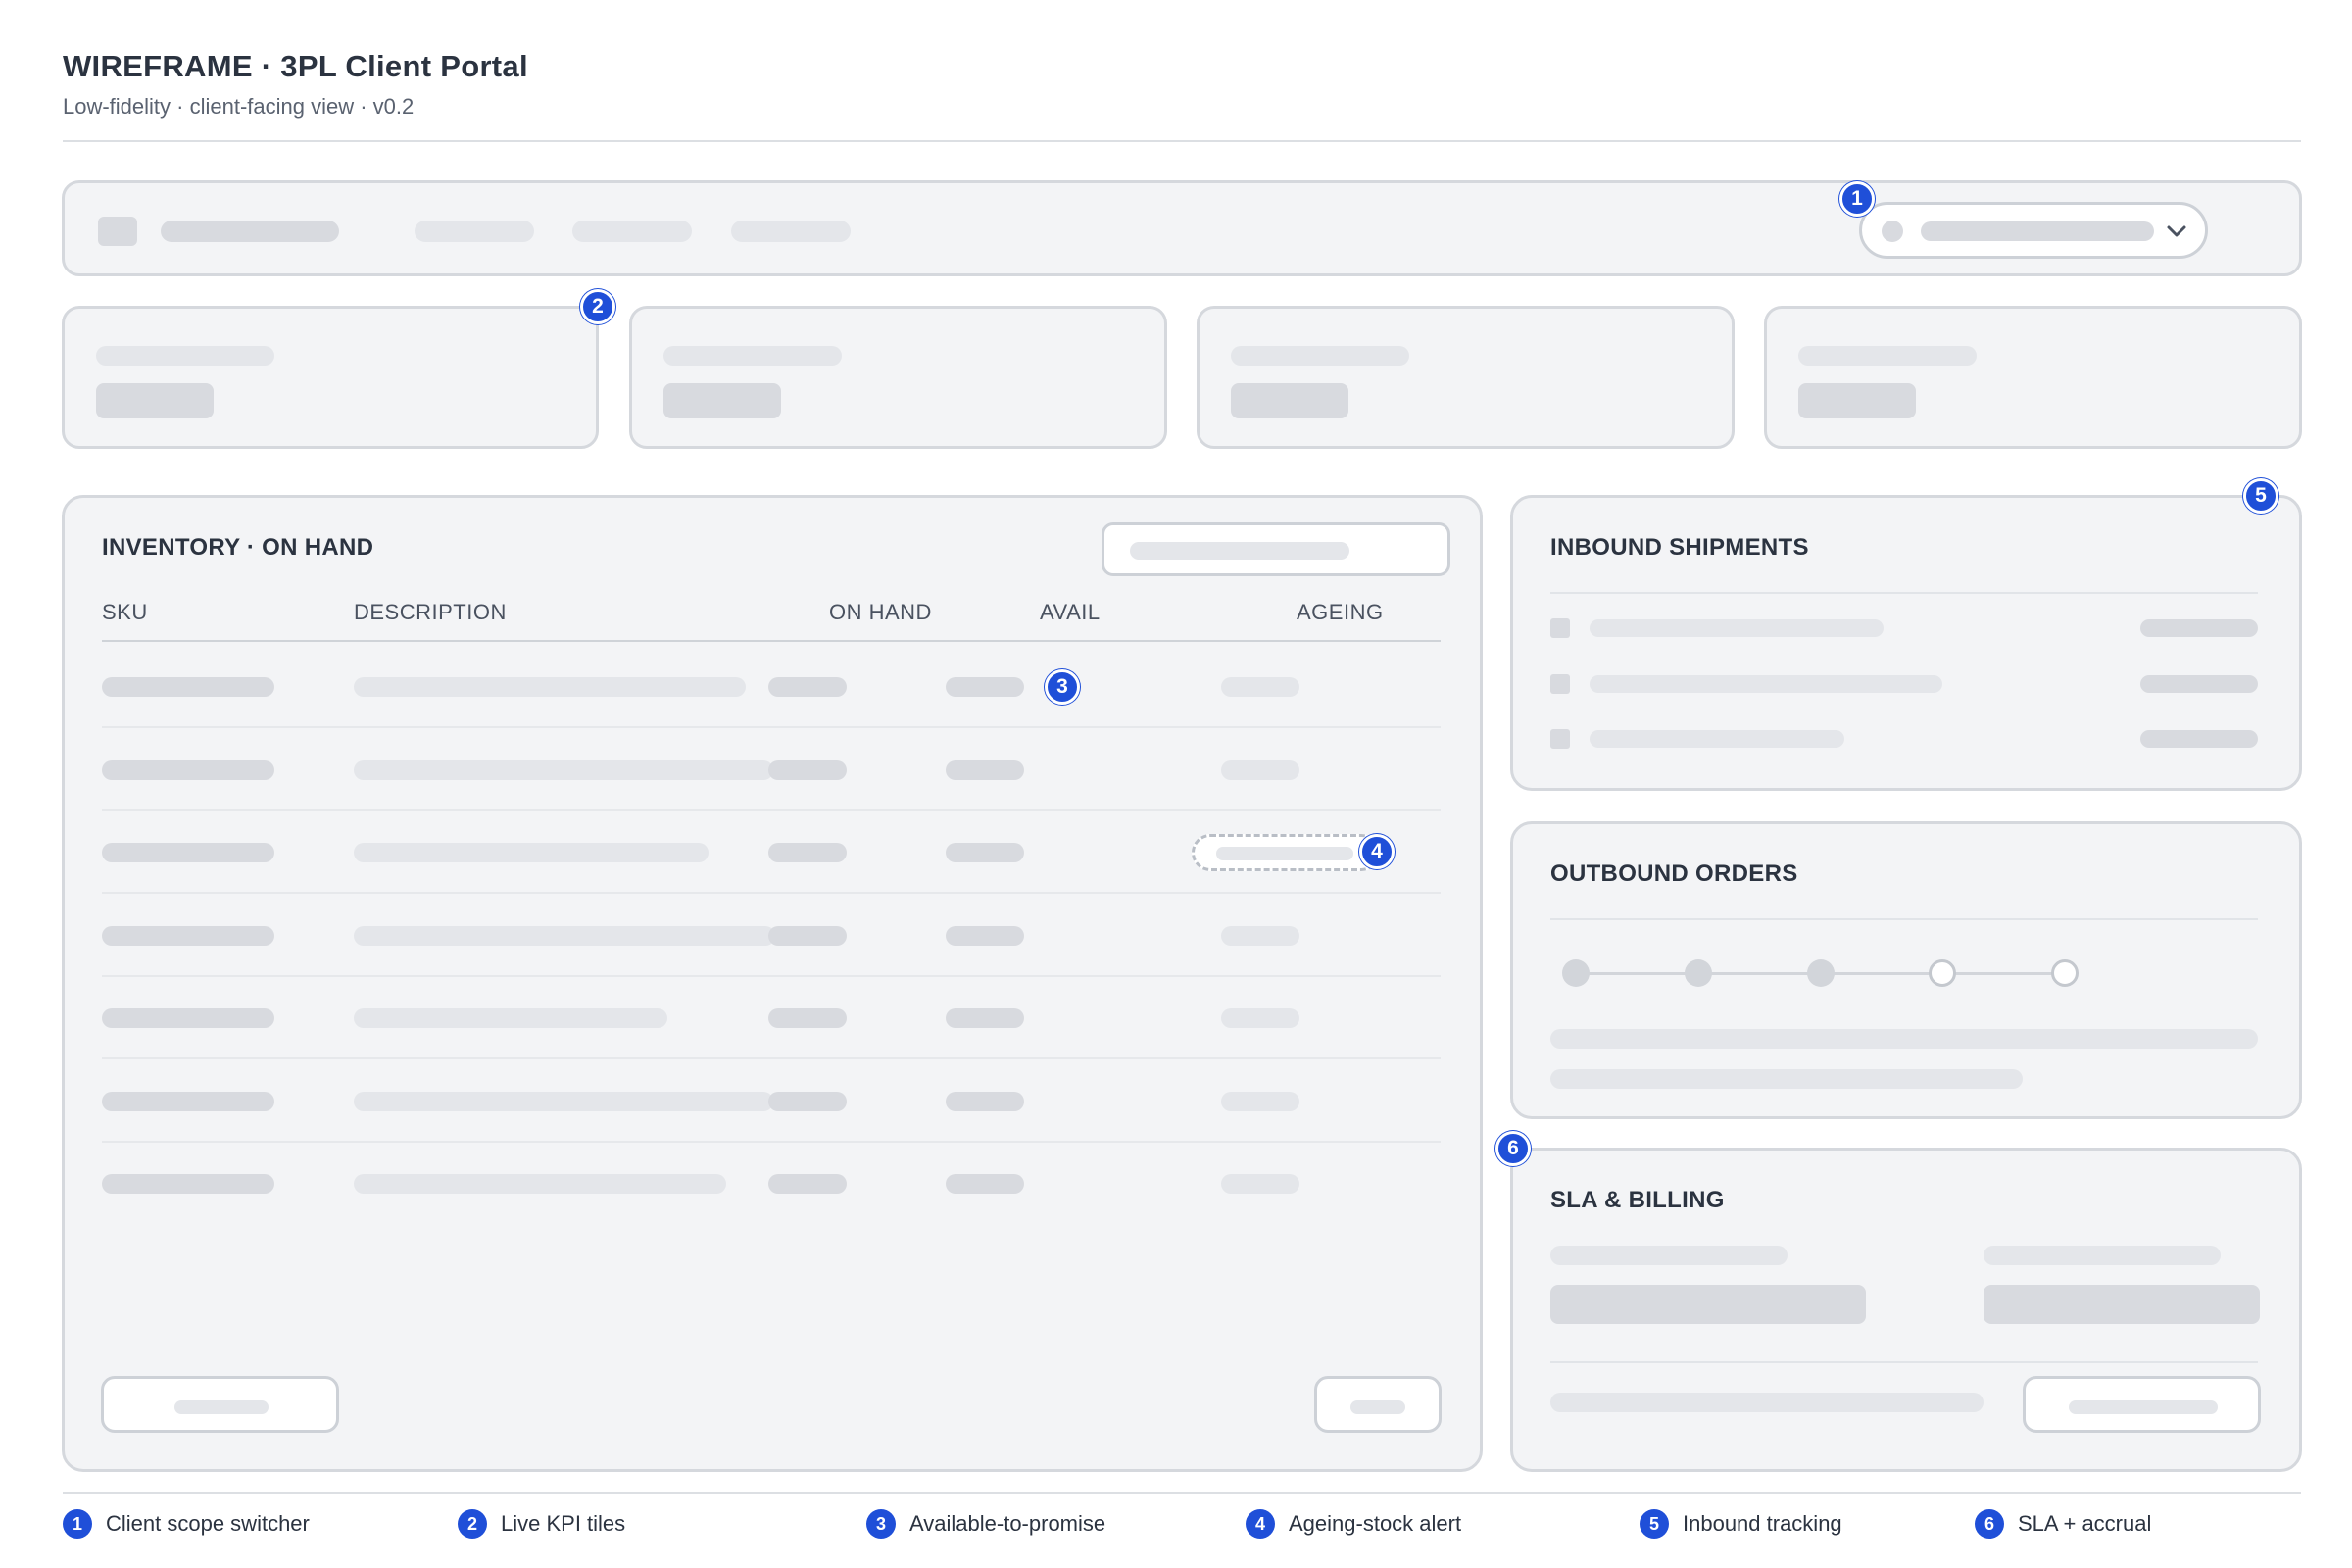 This screenshot has width=2352, height=1568. What do you see at coordinates (1182, 141) in the screenshot?
I see `header-divider` at bounding box center [1182, 141].